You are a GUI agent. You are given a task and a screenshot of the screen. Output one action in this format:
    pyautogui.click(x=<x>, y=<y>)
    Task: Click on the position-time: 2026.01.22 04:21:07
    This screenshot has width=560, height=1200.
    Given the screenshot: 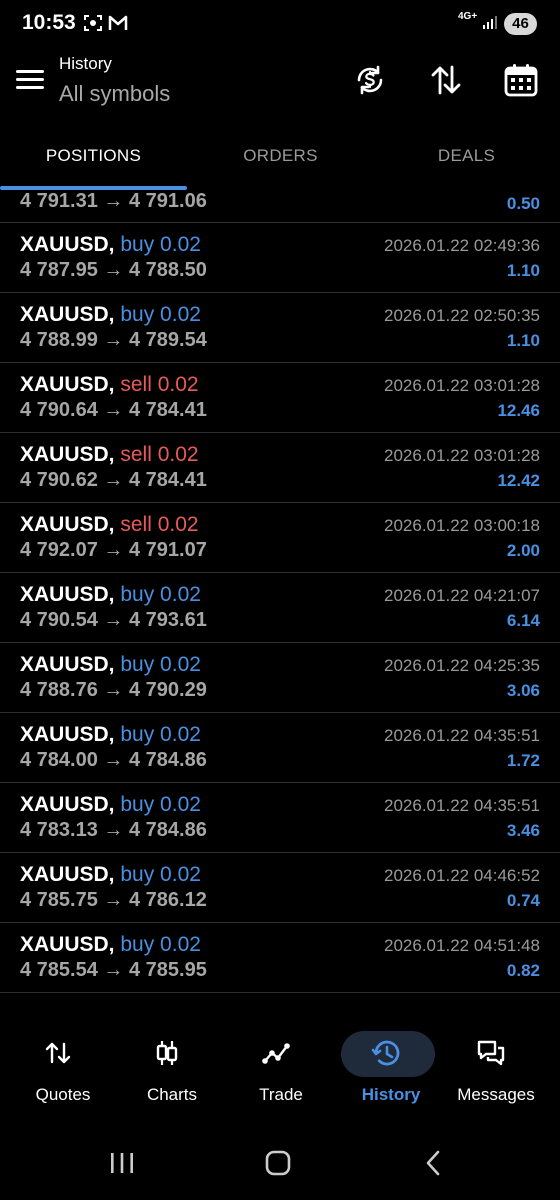 What is the action you would take?
    pyautogui.click(x=462, y=595)
    